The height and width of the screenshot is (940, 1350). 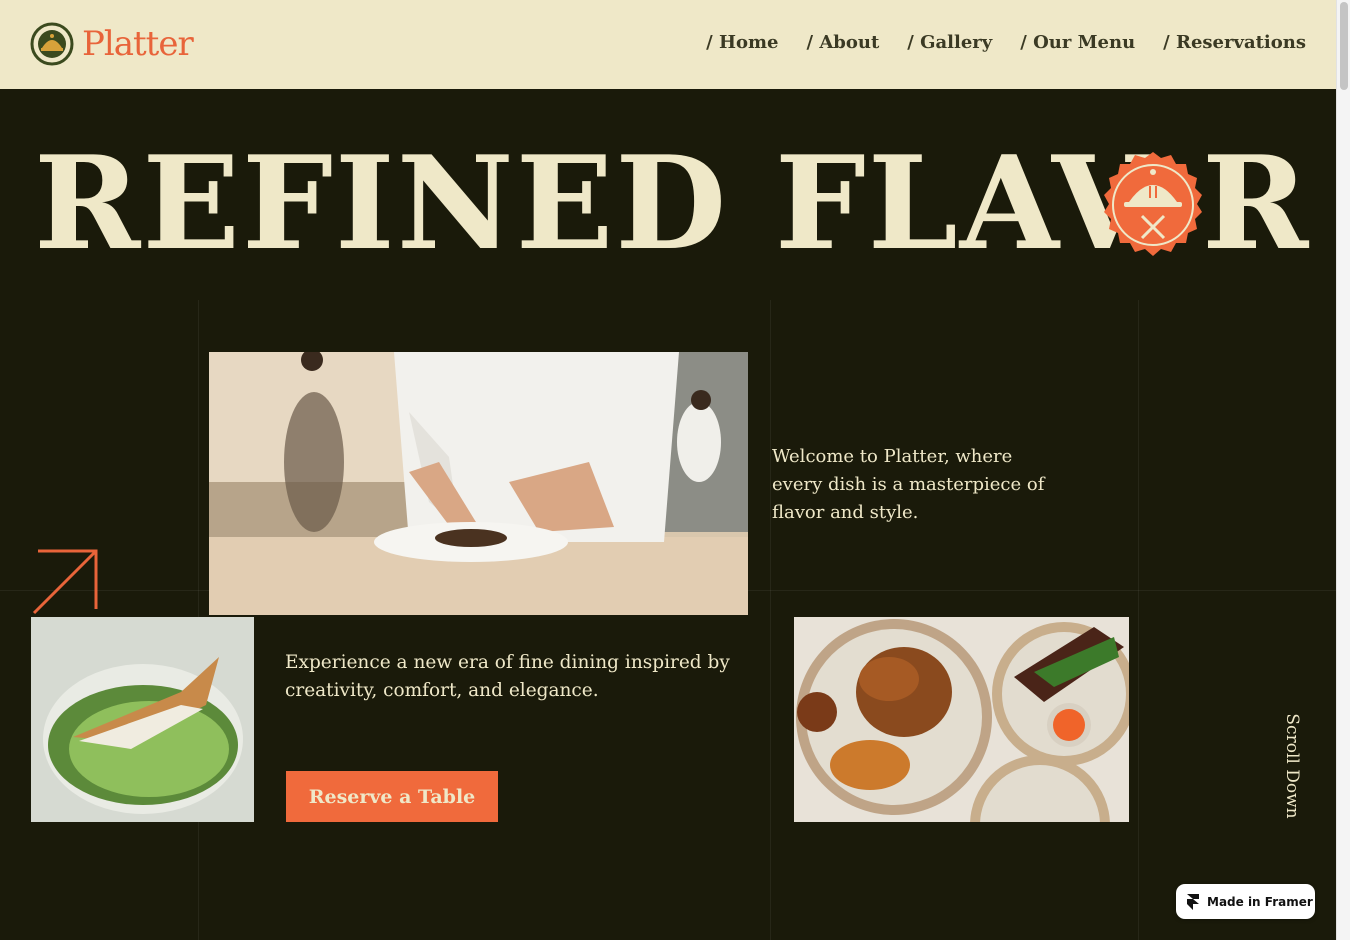 What do you see at coordinates (65, 582) in the screenshot?
I see `arrow-up-right-icon` at bounding box center [65, 582].